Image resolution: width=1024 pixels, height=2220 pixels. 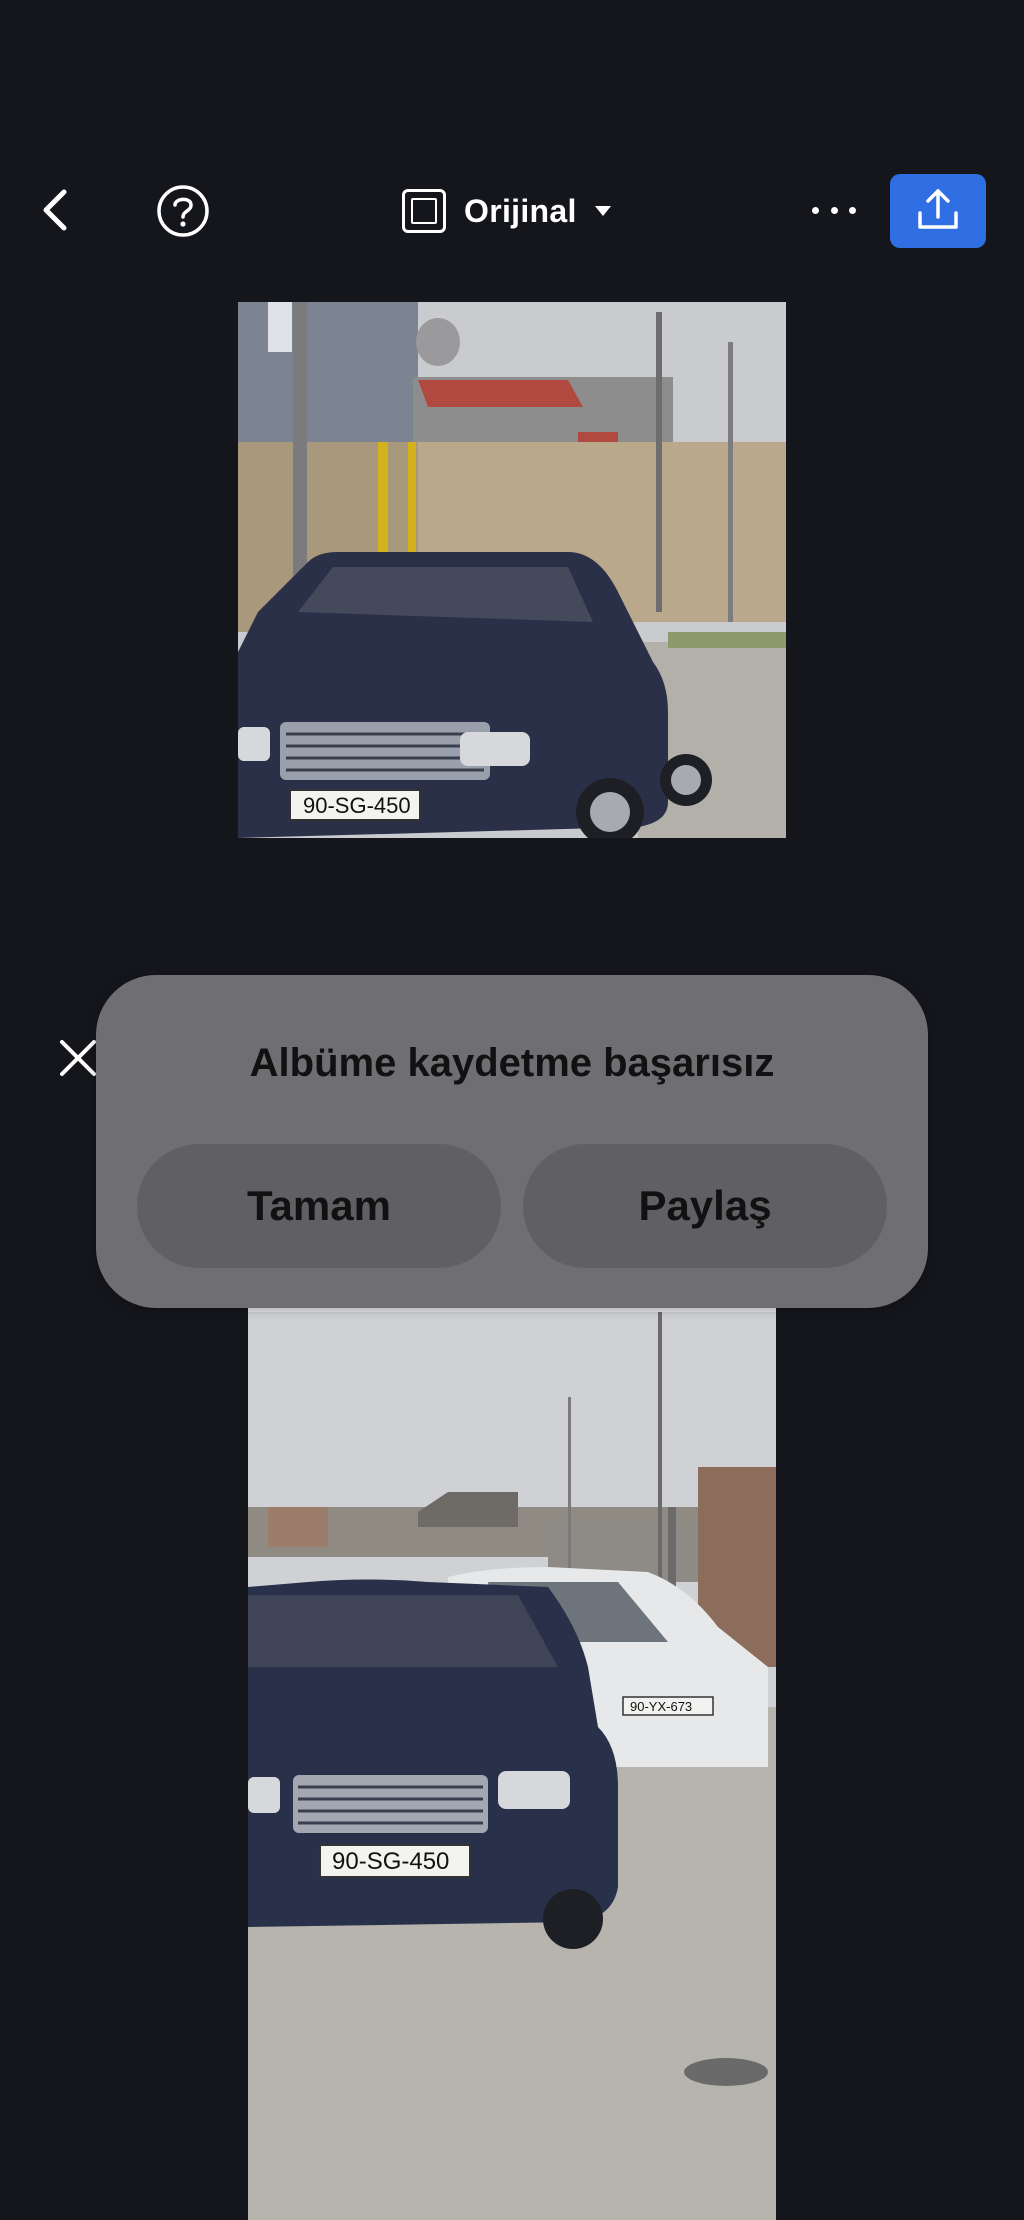 What do you see at coordinates (834, 210) in the screenshot?
I see `ellipsis-icon` at bounding box center [834, 210].